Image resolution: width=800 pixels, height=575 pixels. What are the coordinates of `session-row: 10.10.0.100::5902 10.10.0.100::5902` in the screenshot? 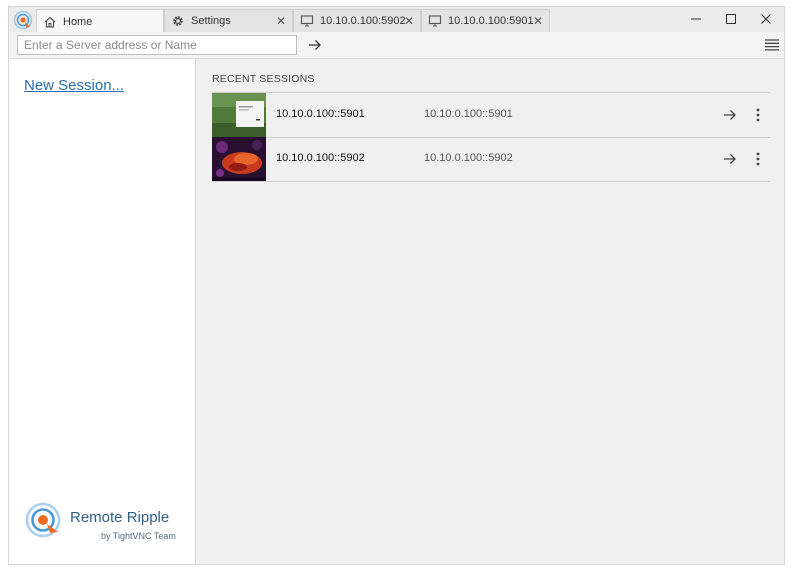 It's located at (491, 159).